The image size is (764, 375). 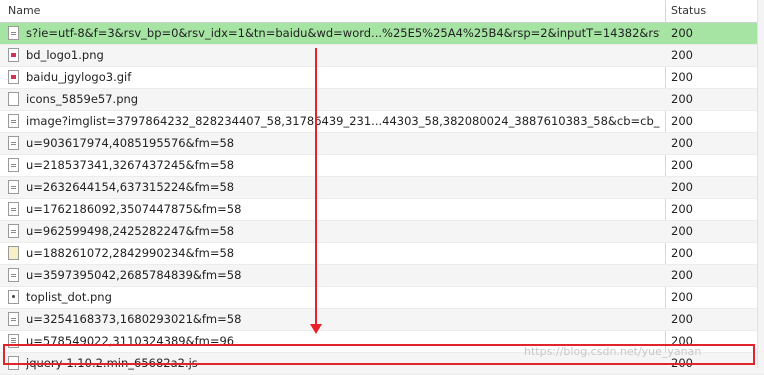 What do you see at coordinates (343, 143) in the screenshot?
I see `request-name: u=903617974,4085195576&fm=58` at bounding box center [343, 143].